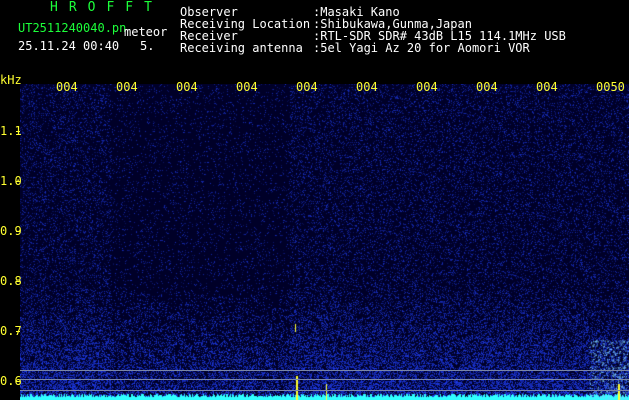 The width and height of the screenshot is (629, 400). I want to click on y-axis-unit: kHz, so click(11, 80).